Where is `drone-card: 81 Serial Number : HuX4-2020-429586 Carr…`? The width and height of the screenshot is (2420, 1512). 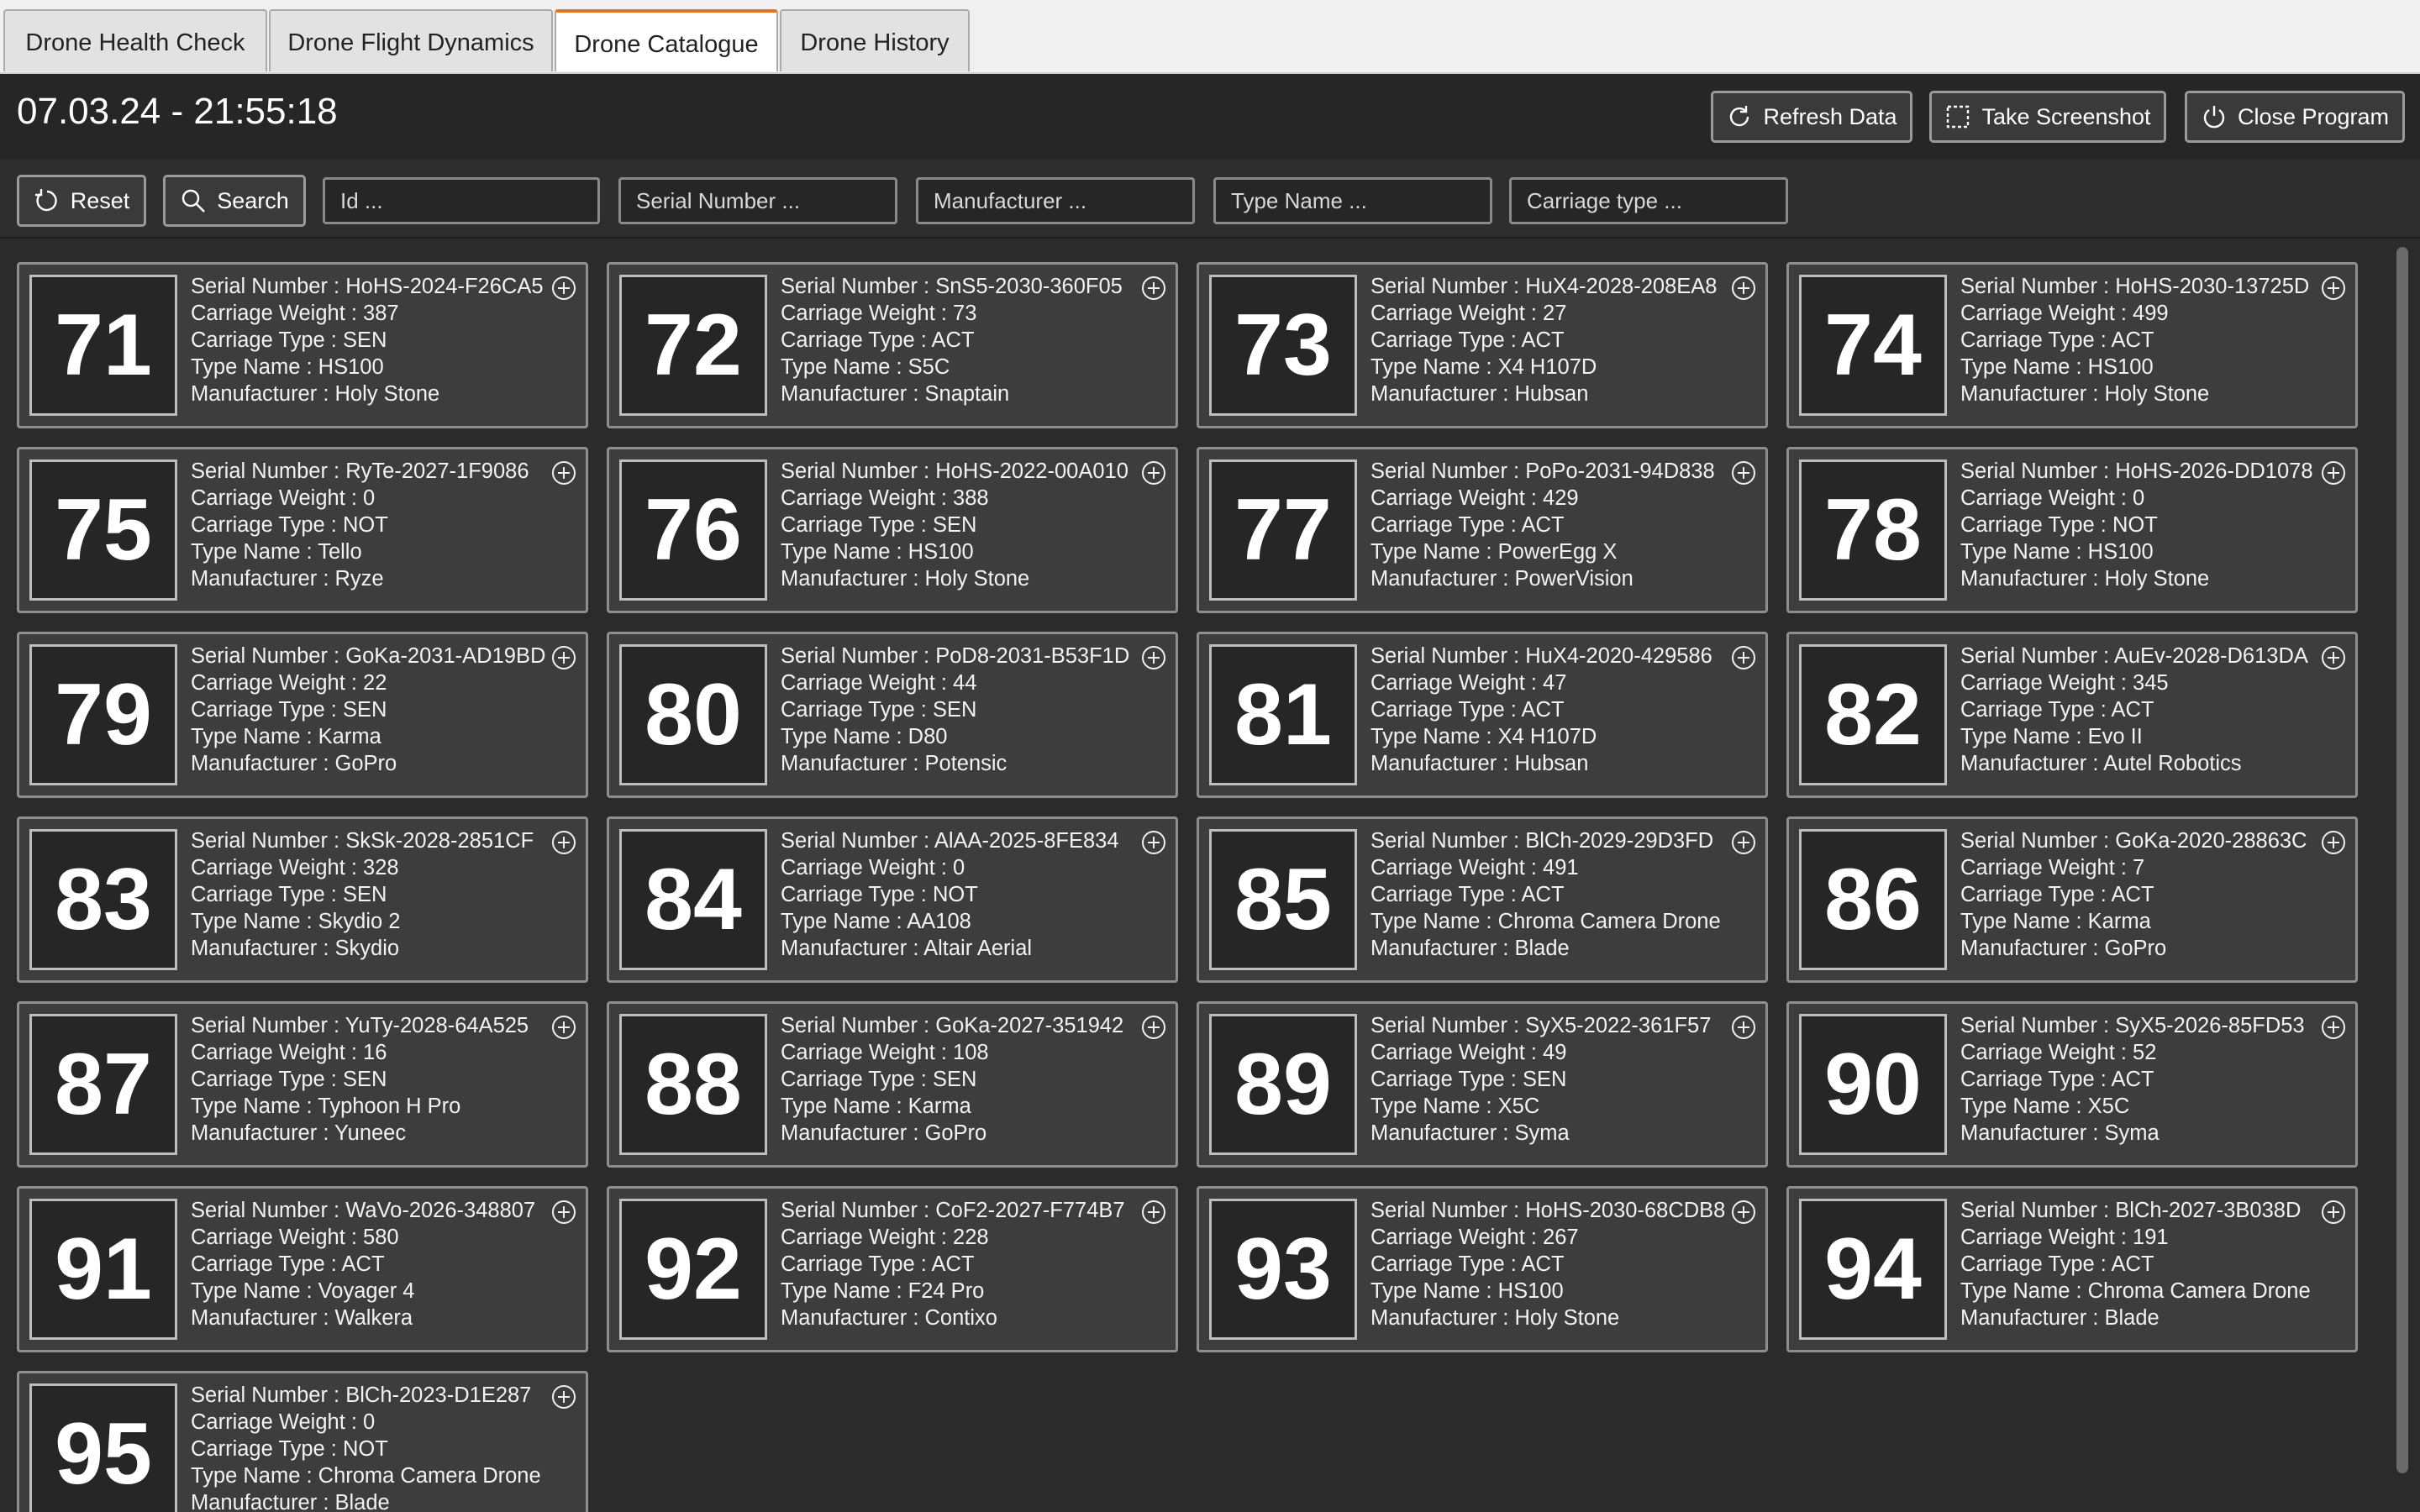
drone-card: 81 Serial Number : HuX4-2020-429586 Carr… is located at coordinates (1482, 715).